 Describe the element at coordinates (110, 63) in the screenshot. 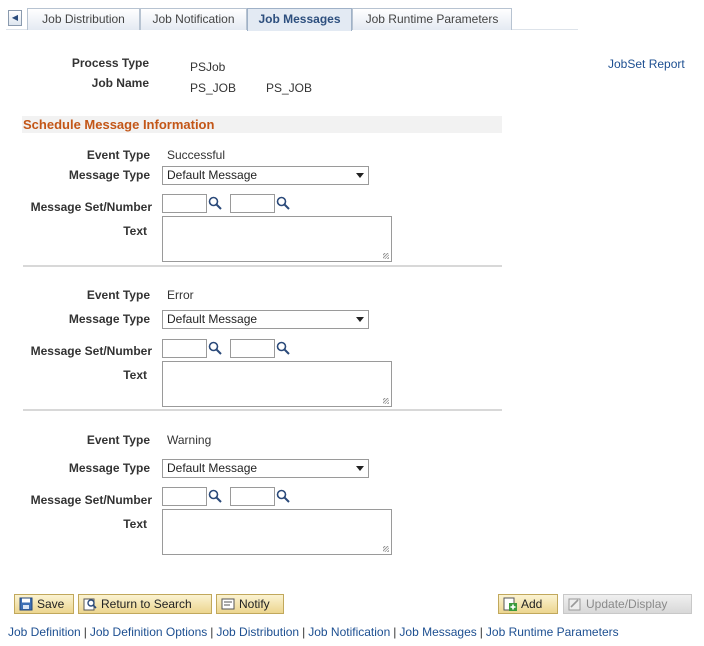

I see `process-type-label: Process Type` at that location.